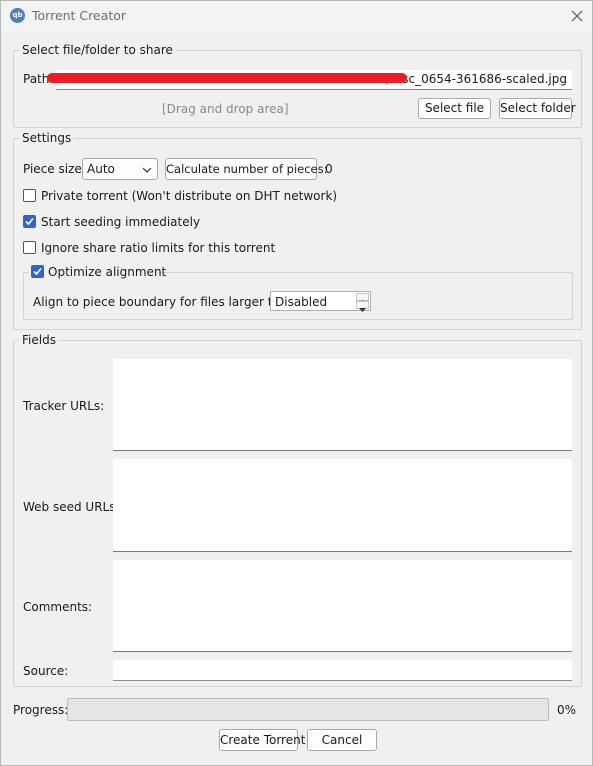 The height and width of the screenshot is (766, 593). What do you see at coordinates (301, 302) in the screenshot?
I see `align-boundary-value: Disabled` at bounding box center [301, 302].